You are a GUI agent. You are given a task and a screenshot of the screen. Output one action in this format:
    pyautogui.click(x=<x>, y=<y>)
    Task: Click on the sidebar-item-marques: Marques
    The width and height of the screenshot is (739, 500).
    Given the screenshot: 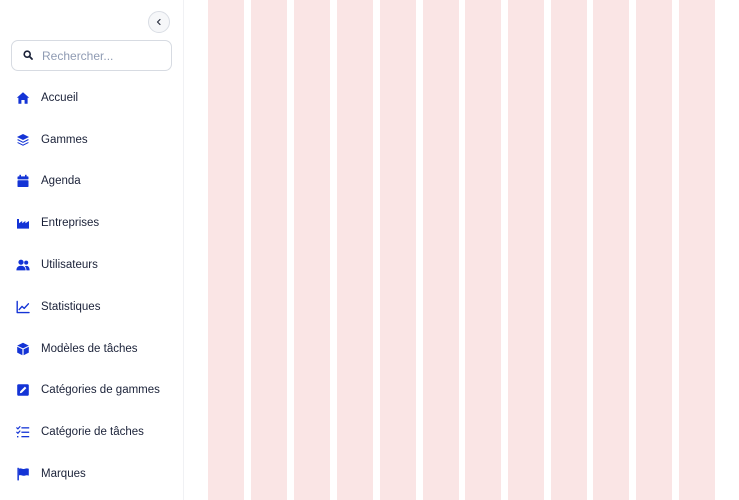 What is the action you would take?
    pyautogui.click(x=92, y=474)
    